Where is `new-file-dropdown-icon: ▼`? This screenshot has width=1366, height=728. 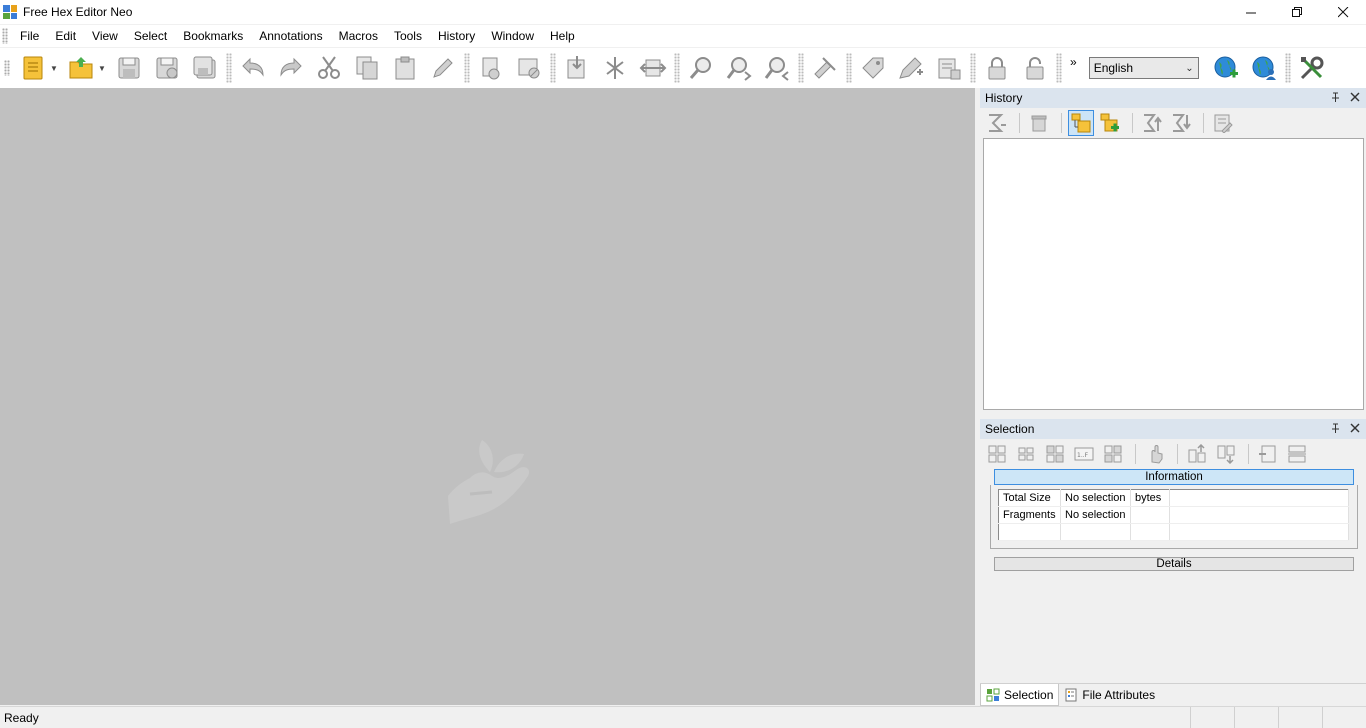 new-file-dropdown-icon: ▼ is located at coordinates (54, 68).